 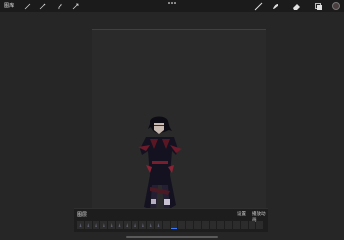 I want to click on magic-wand-icon, so click(x=42, y=6).